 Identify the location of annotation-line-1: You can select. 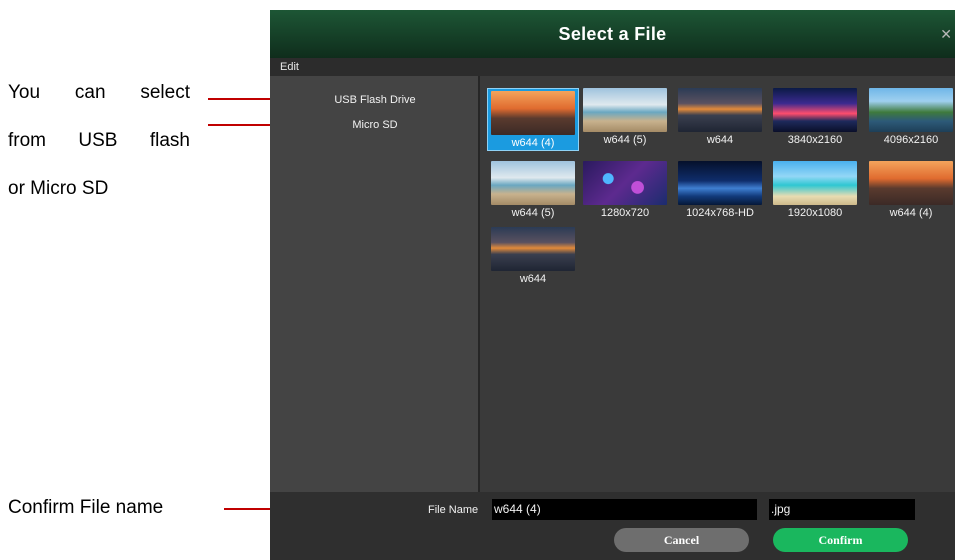
(99, 93).